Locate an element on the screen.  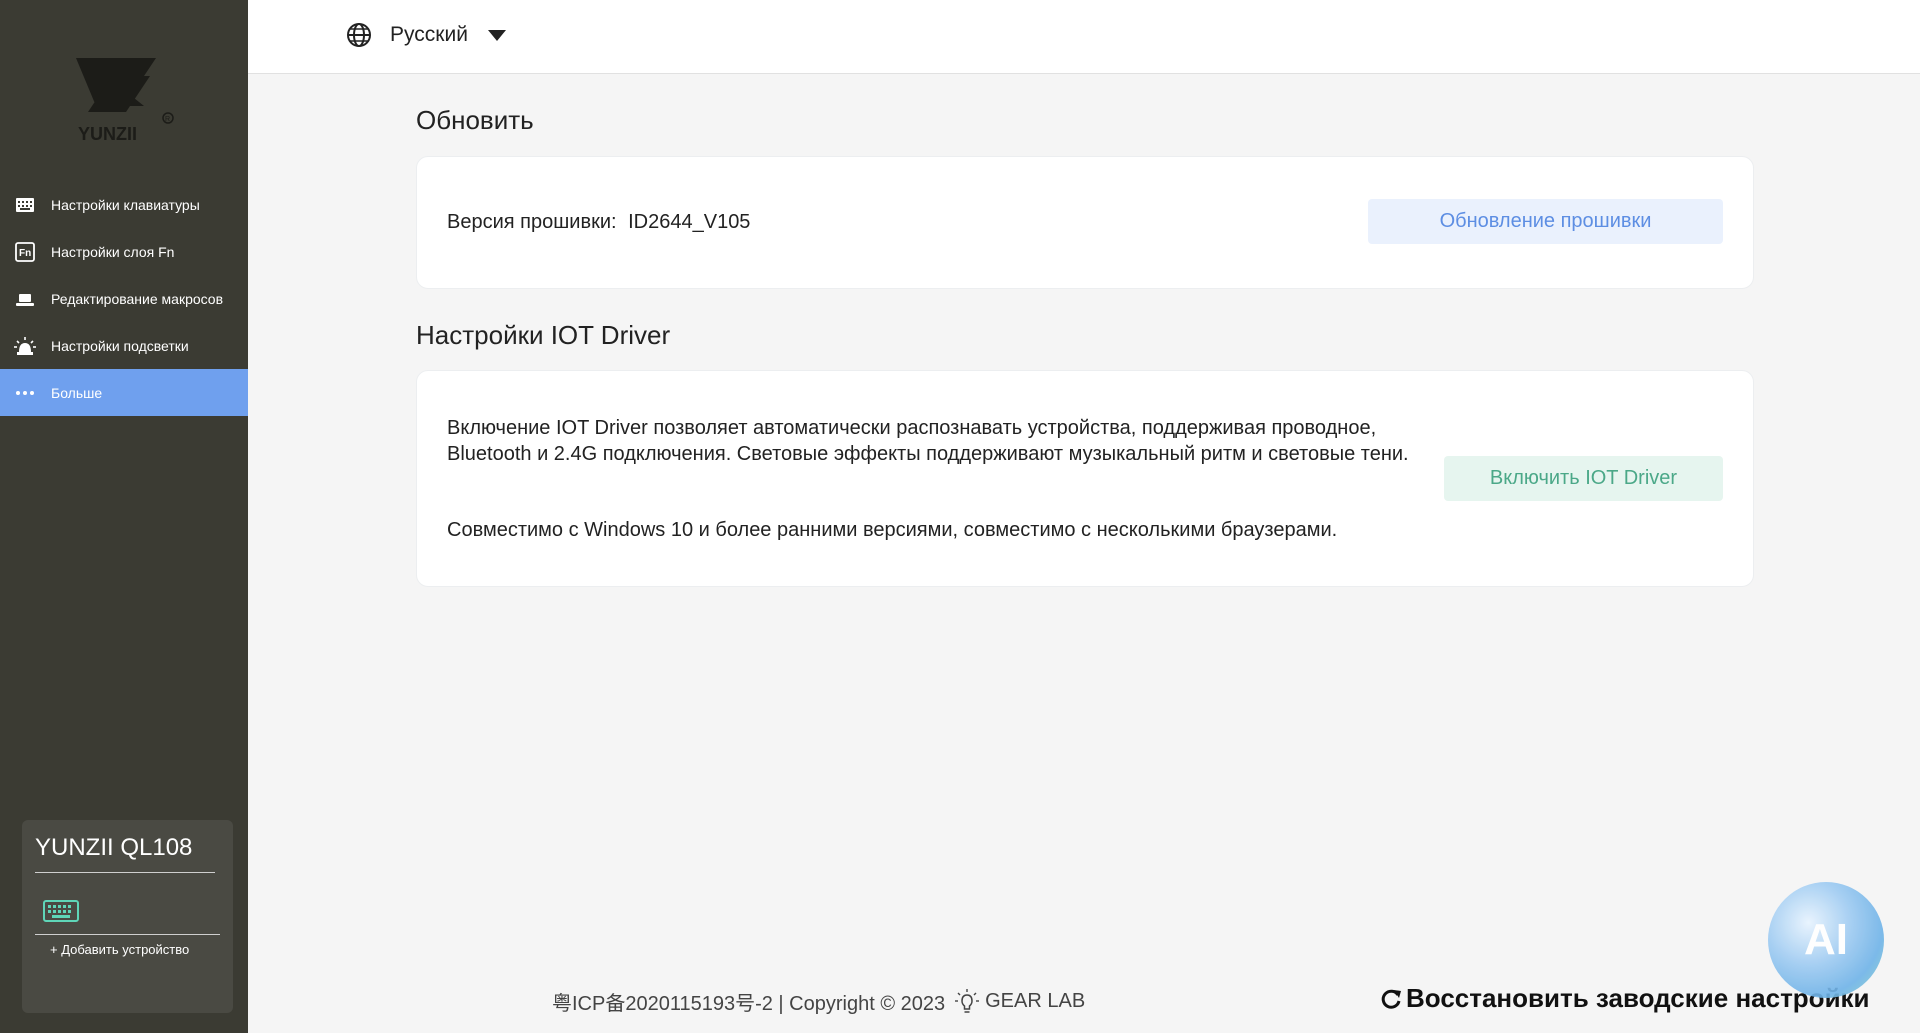
iot-section-title: Настройки IOT Driver is located at coordinates (543, 335).